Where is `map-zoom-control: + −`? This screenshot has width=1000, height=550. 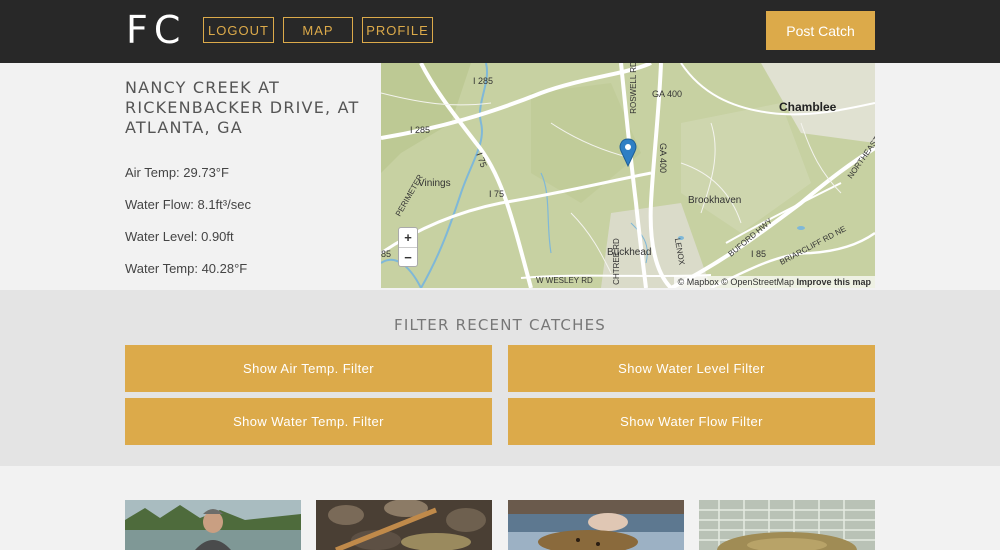 map-zoom-control: + − is located at coordinates (408, 247).